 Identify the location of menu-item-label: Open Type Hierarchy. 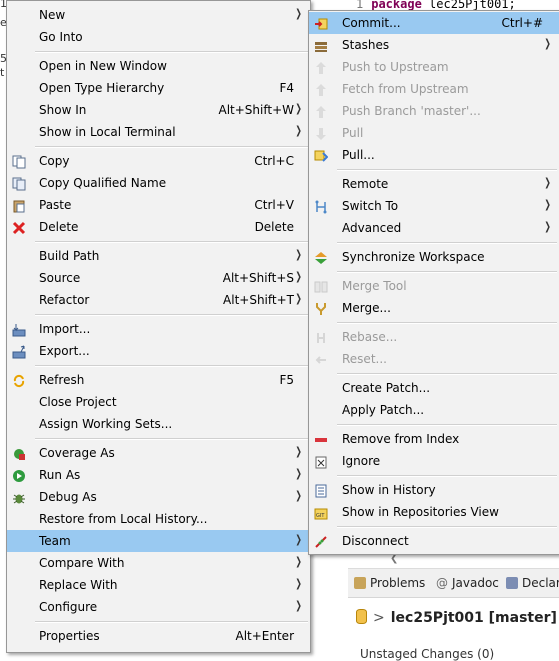
(102, 88).